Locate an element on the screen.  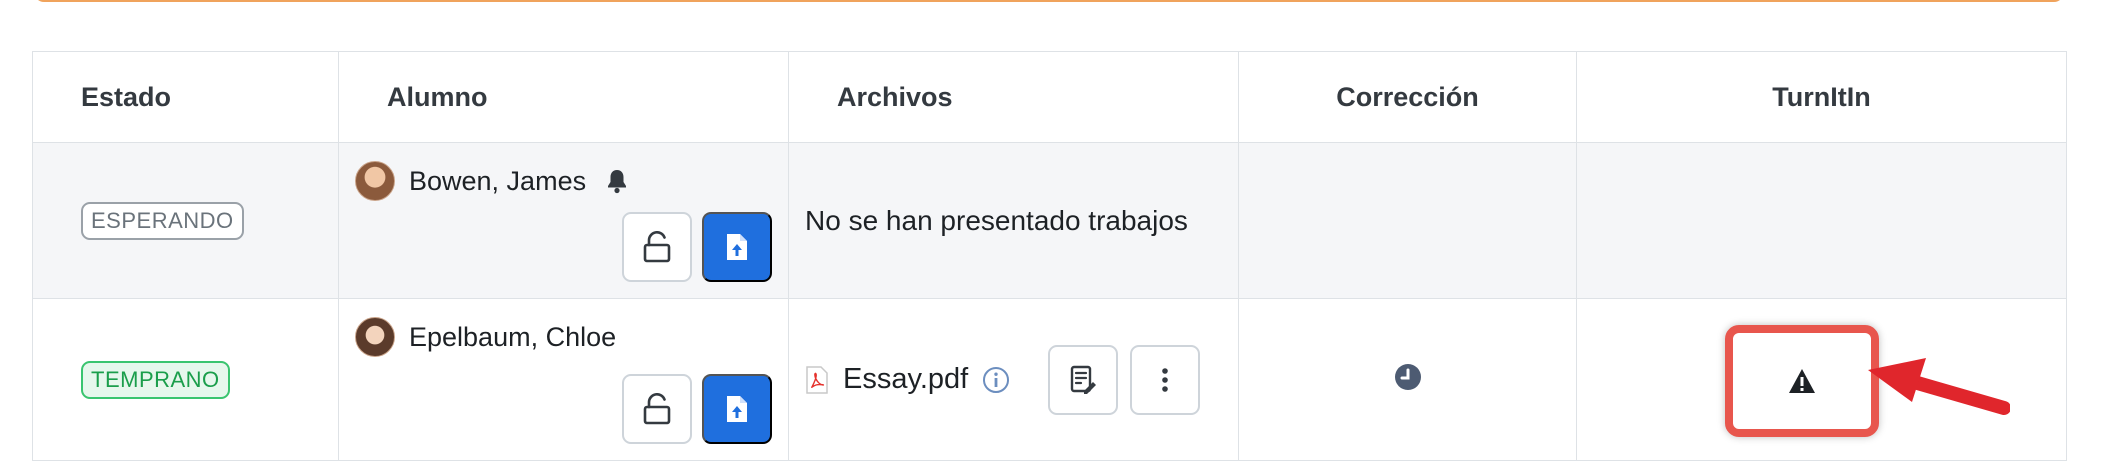
edit-document-icon is located at coordinates (1084, 379).